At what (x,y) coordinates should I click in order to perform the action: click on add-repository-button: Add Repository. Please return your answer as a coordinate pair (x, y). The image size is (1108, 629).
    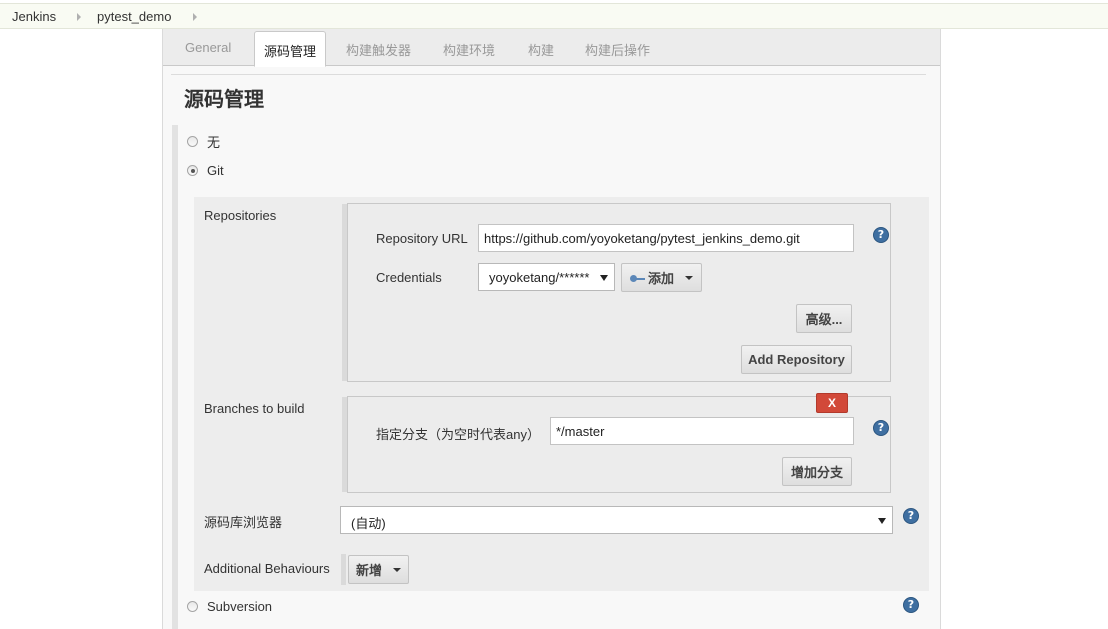
    Looking at the image, I should click on (796, 359).